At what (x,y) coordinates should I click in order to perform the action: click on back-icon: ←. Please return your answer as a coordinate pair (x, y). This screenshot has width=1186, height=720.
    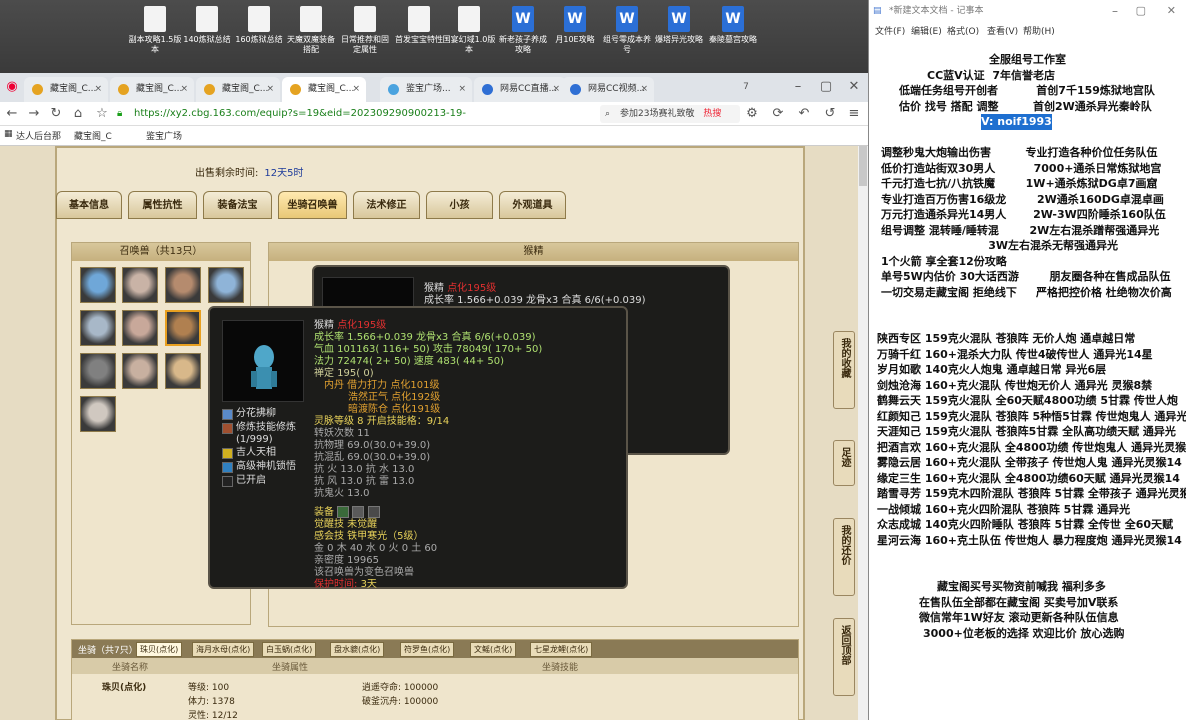
    Looking at the image, I should click on (12, 114).